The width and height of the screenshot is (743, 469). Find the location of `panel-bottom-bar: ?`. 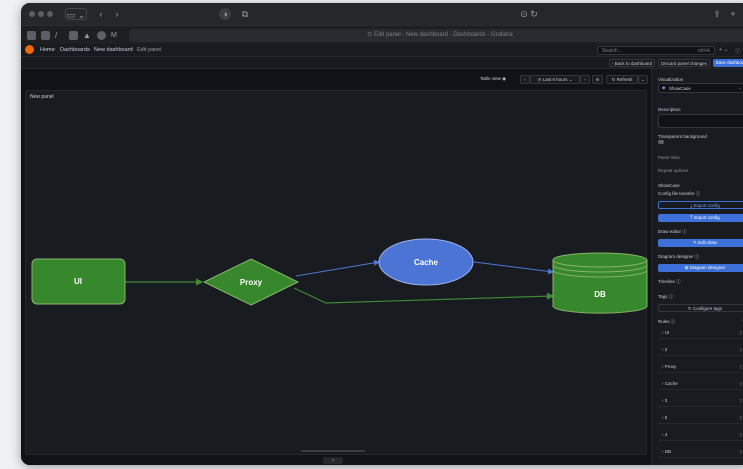

panel-bottom-bar: ? is located at coordinates (336, 457).